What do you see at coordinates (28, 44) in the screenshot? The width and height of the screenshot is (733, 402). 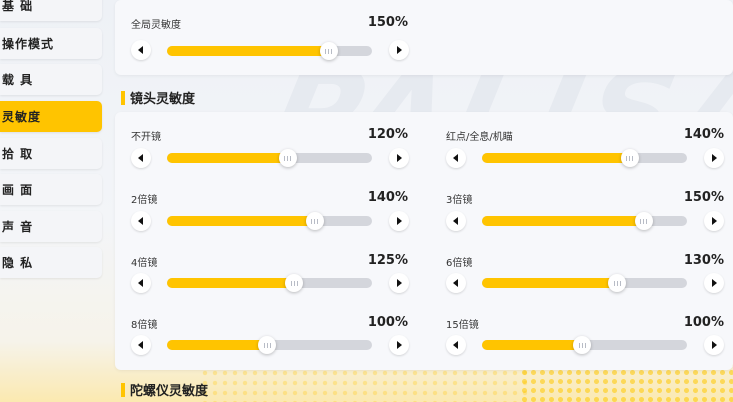 I see `sidebar-item-label: 操作模式` at bounding box center [28, 44].